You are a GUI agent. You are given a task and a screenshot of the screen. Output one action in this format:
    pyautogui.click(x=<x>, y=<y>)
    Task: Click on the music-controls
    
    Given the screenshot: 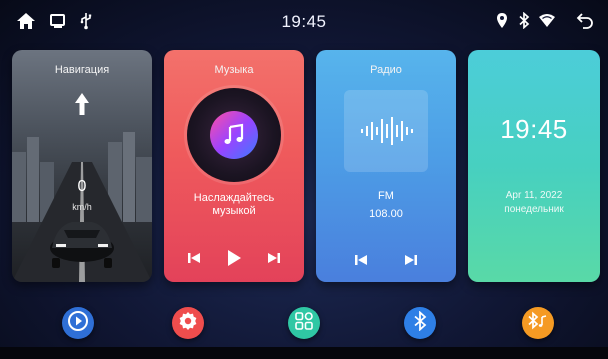 What is the action you would take?
    pyautogui.click(x=234, y=260)
    